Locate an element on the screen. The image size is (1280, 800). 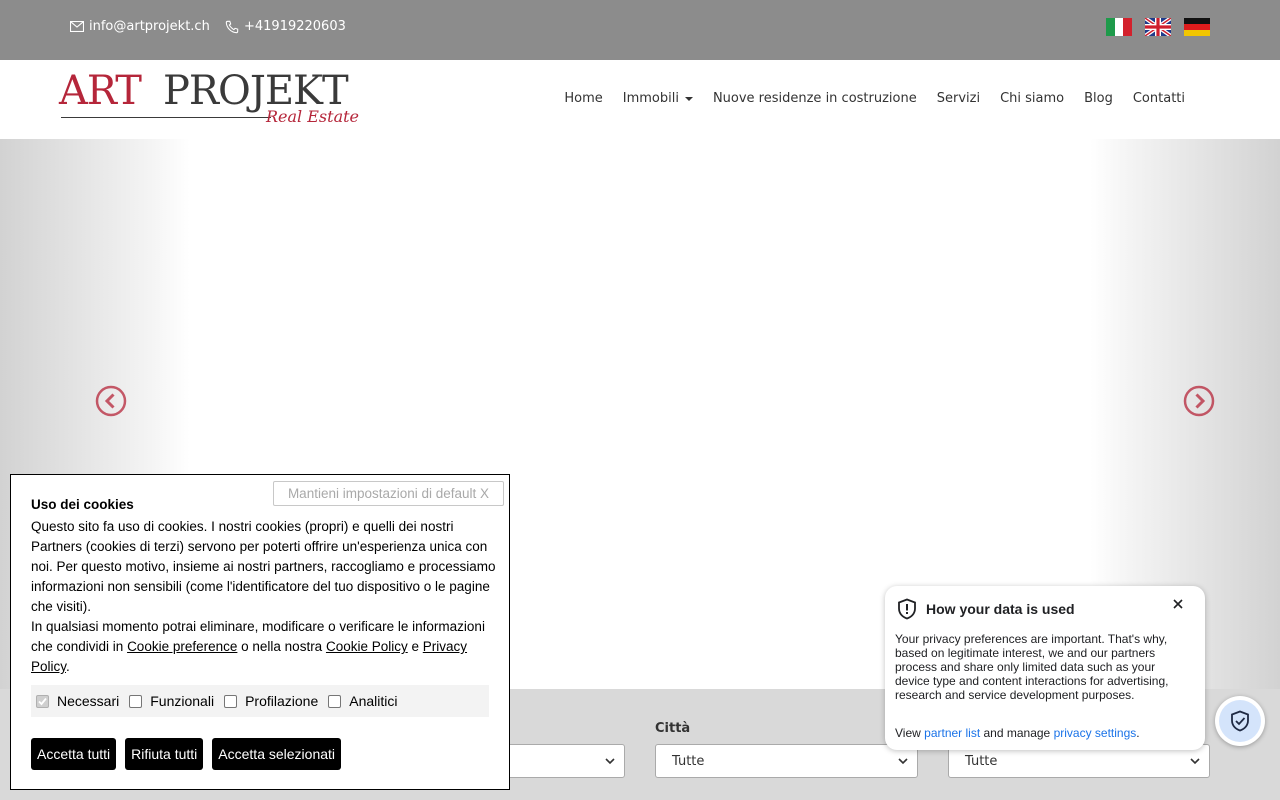
nav-home: Home is located at coordinates (583, 98).